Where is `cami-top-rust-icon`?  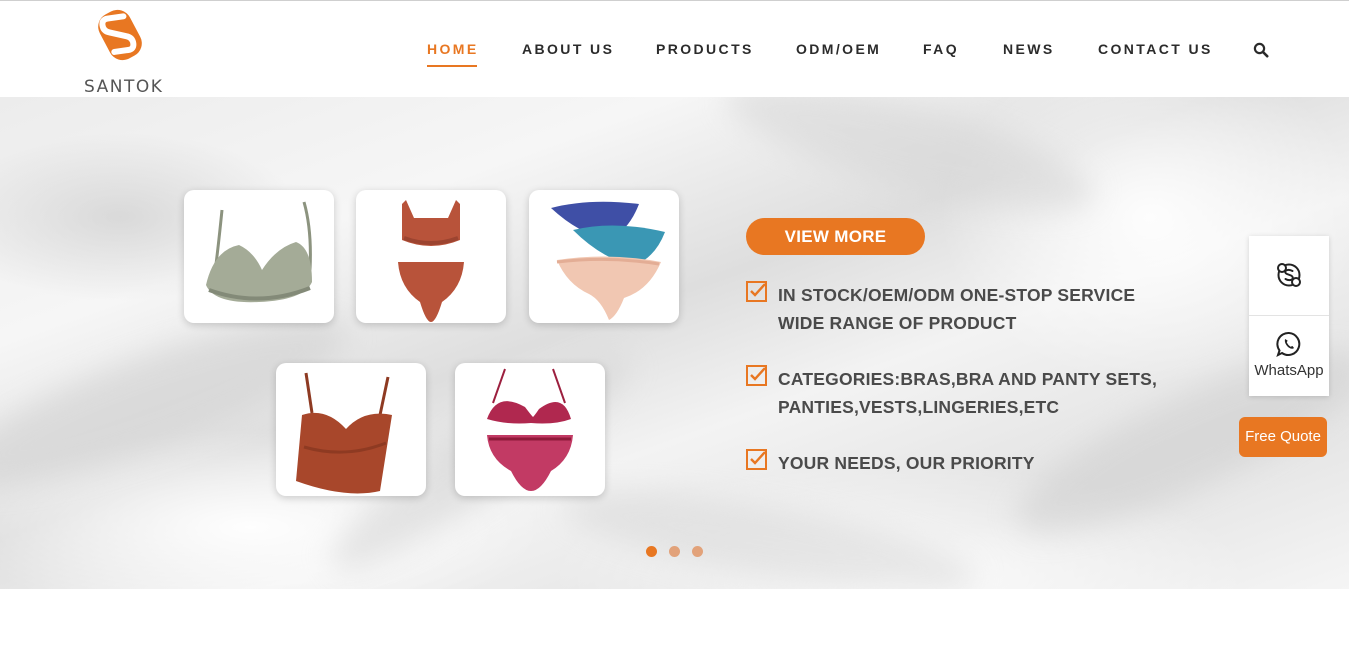
cami-top-rust-icon is located at coordinates (344, 433).